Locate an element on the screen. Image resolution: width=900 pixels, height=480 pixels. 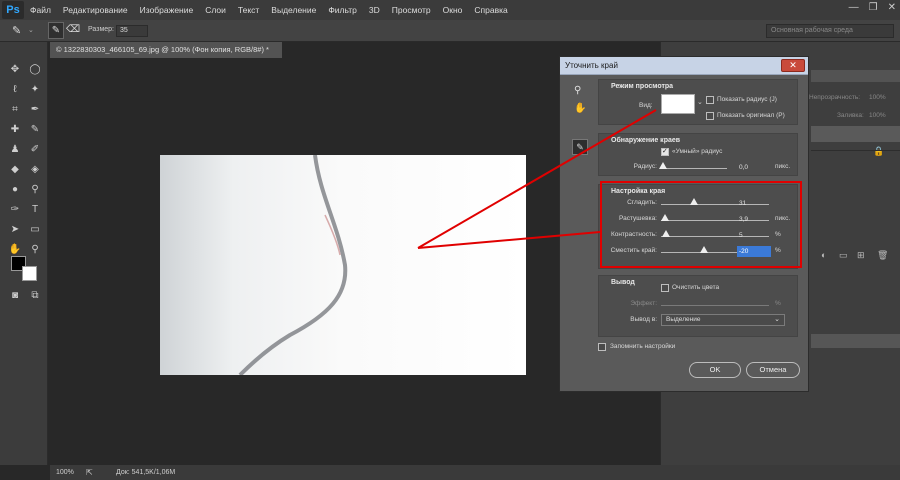
background-color-swatch is located at coordinates (29, 273).